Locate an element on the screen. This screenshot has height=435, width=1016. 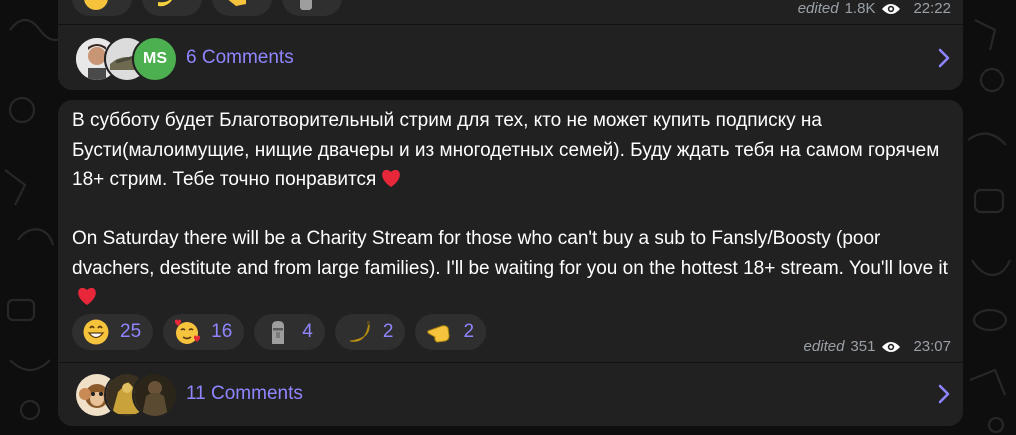
reaction-moai is located at coordinates (312, 8).